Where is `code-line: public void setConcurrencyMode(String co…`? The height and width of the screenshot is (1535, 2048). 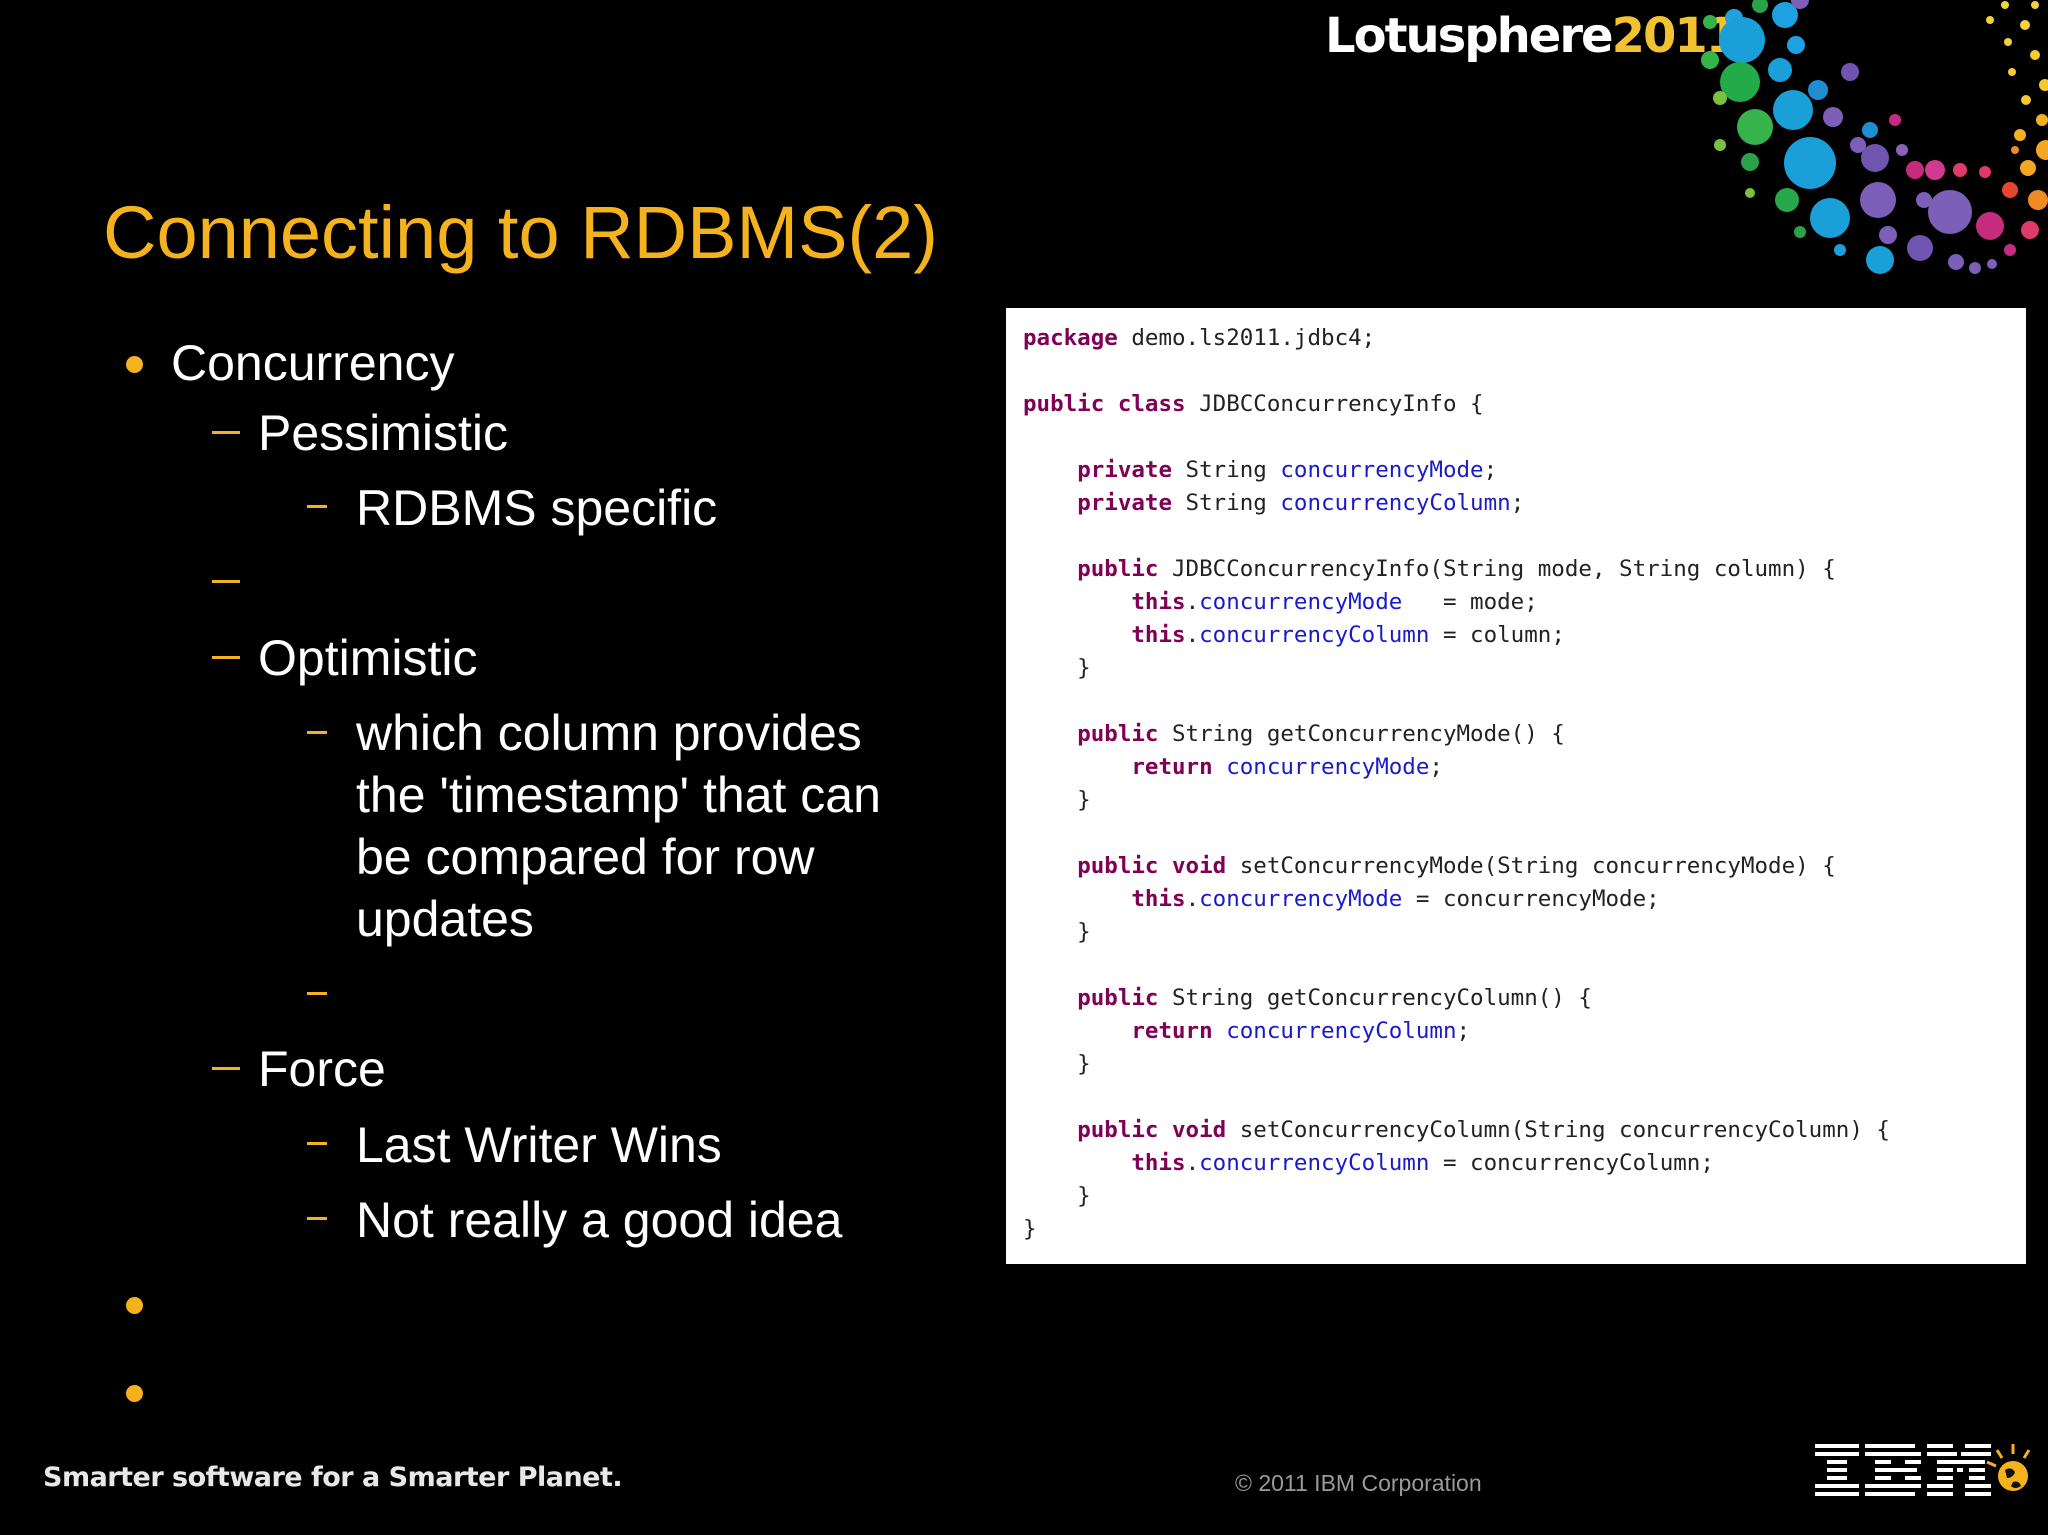 code-line: public void setConcurrencyMode(String co… is located at coordinates (1456, 866).